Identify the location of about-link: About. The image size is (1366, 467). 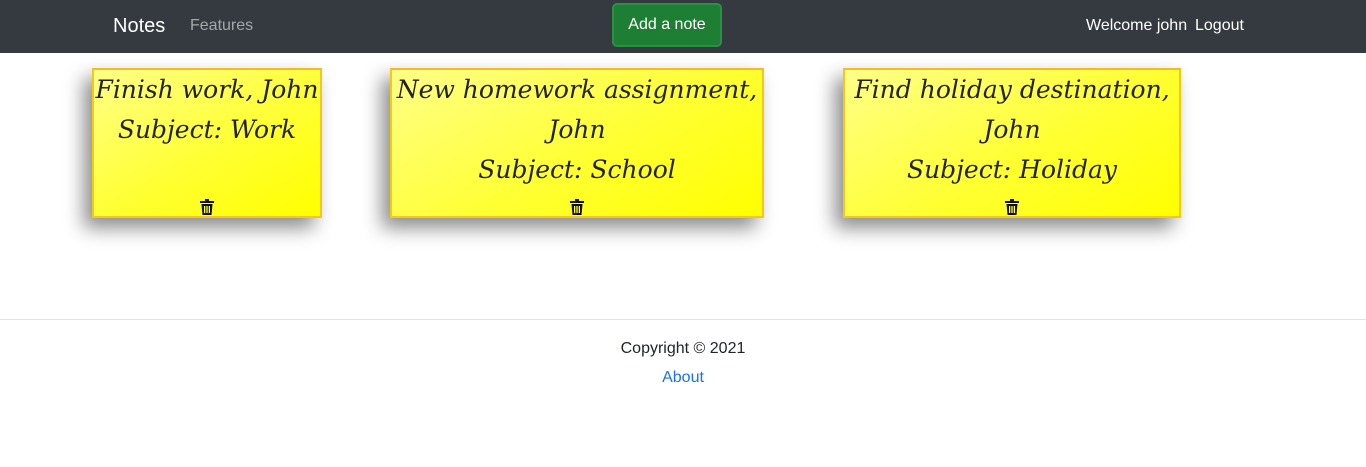
(683, 377).